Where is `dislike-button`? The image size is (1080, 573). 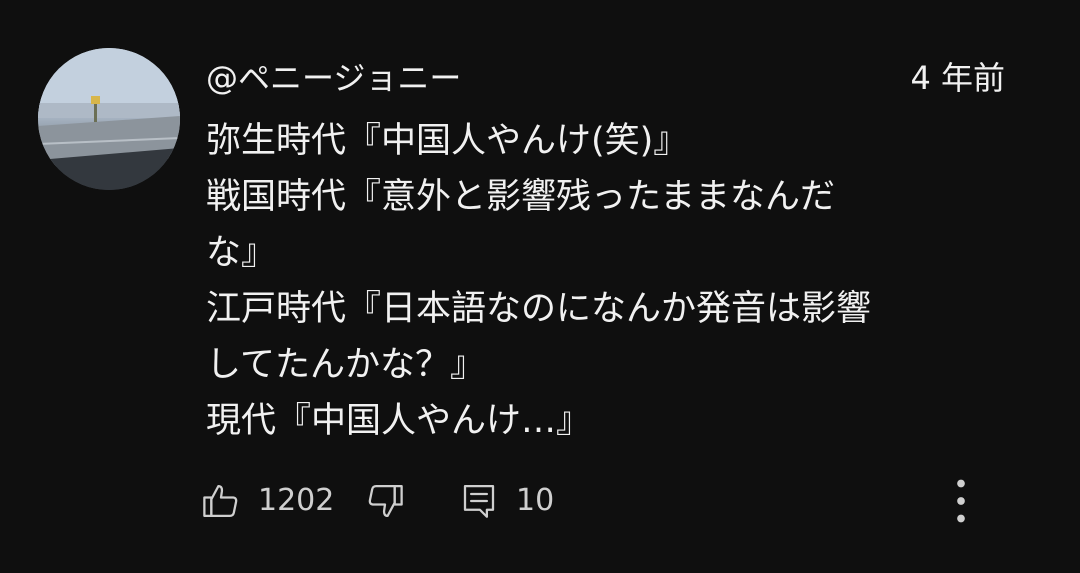
dislike-button is located at coordinates (385, 501).